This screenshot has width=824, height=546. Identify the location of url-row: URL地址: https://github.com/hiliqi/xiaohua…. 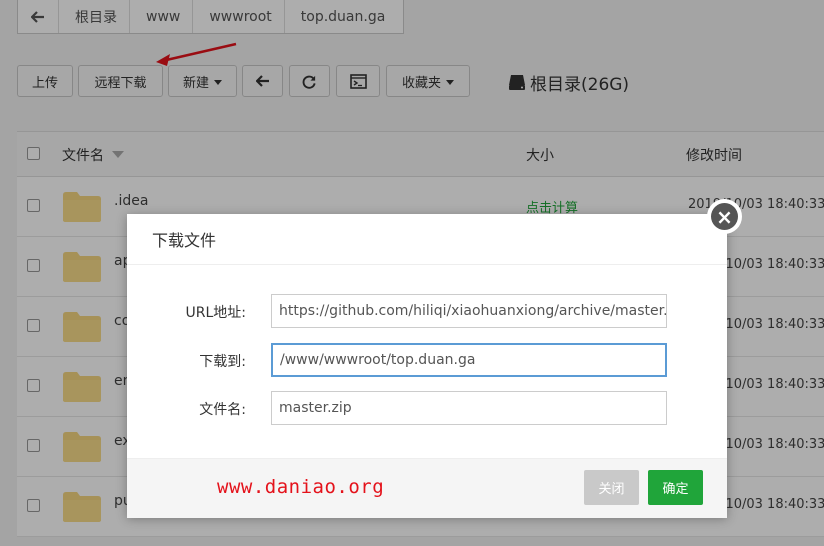
(427, 311).